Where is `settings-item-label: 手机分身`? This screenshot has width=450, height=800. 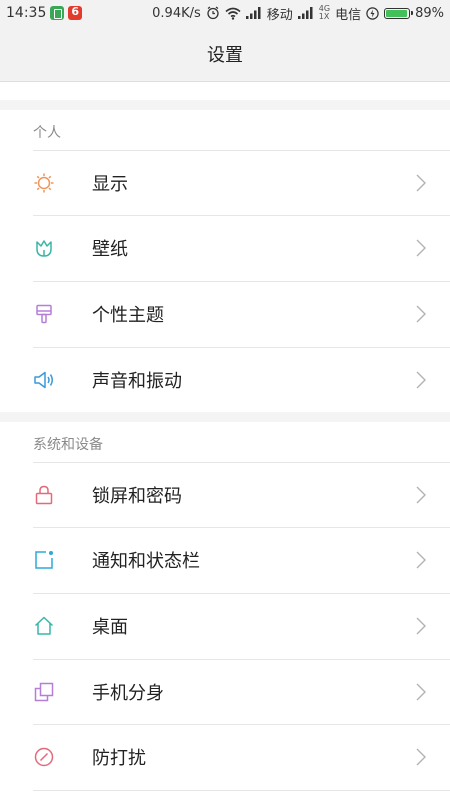 settings-item-label: 手机分身 is located at coordinates (128, 693).